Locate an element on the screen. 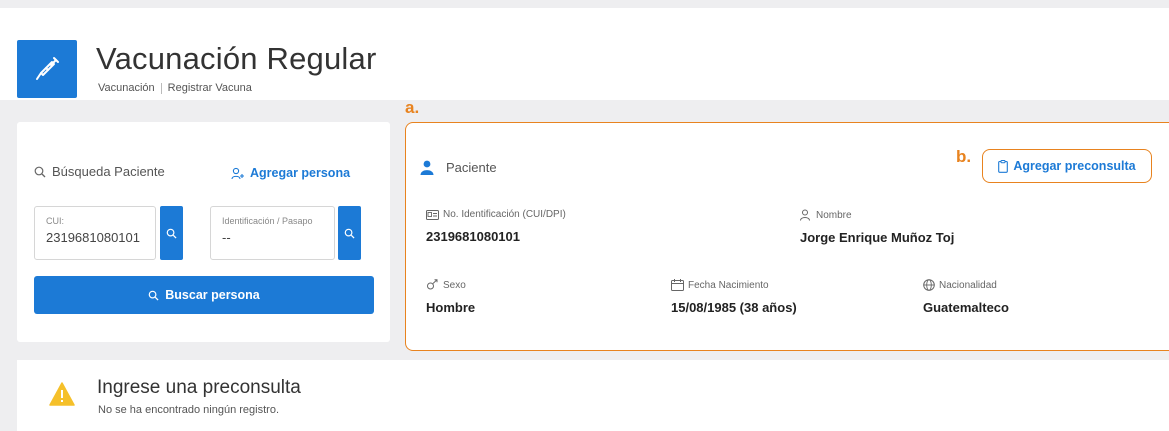 This screenshot has width=1169, height=431. annotation-b: b. is located at coordinates (964, 156).